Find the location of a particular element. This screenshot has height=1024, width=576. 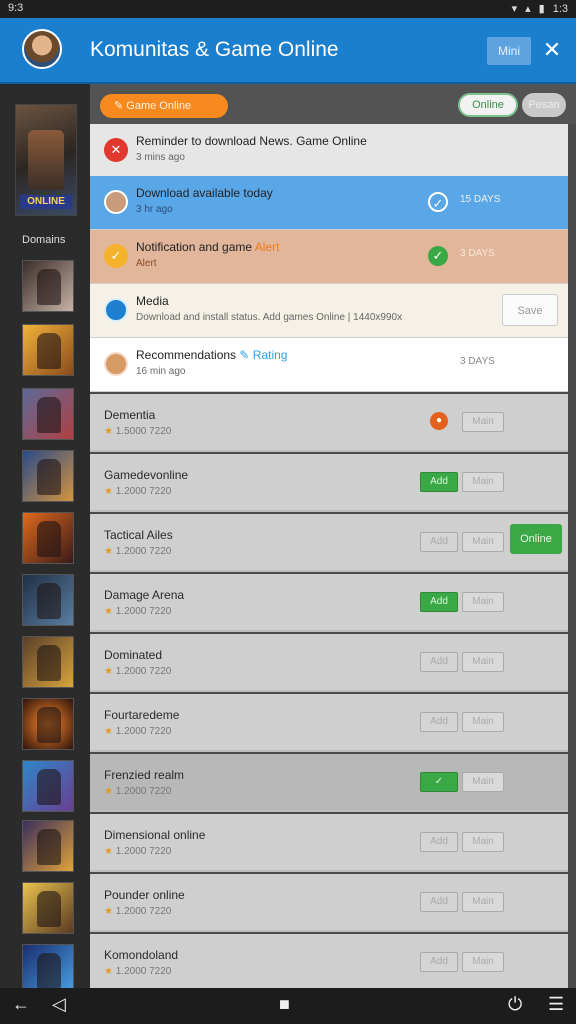

online-filter-pill: Online is located at coordinates (488, 105).